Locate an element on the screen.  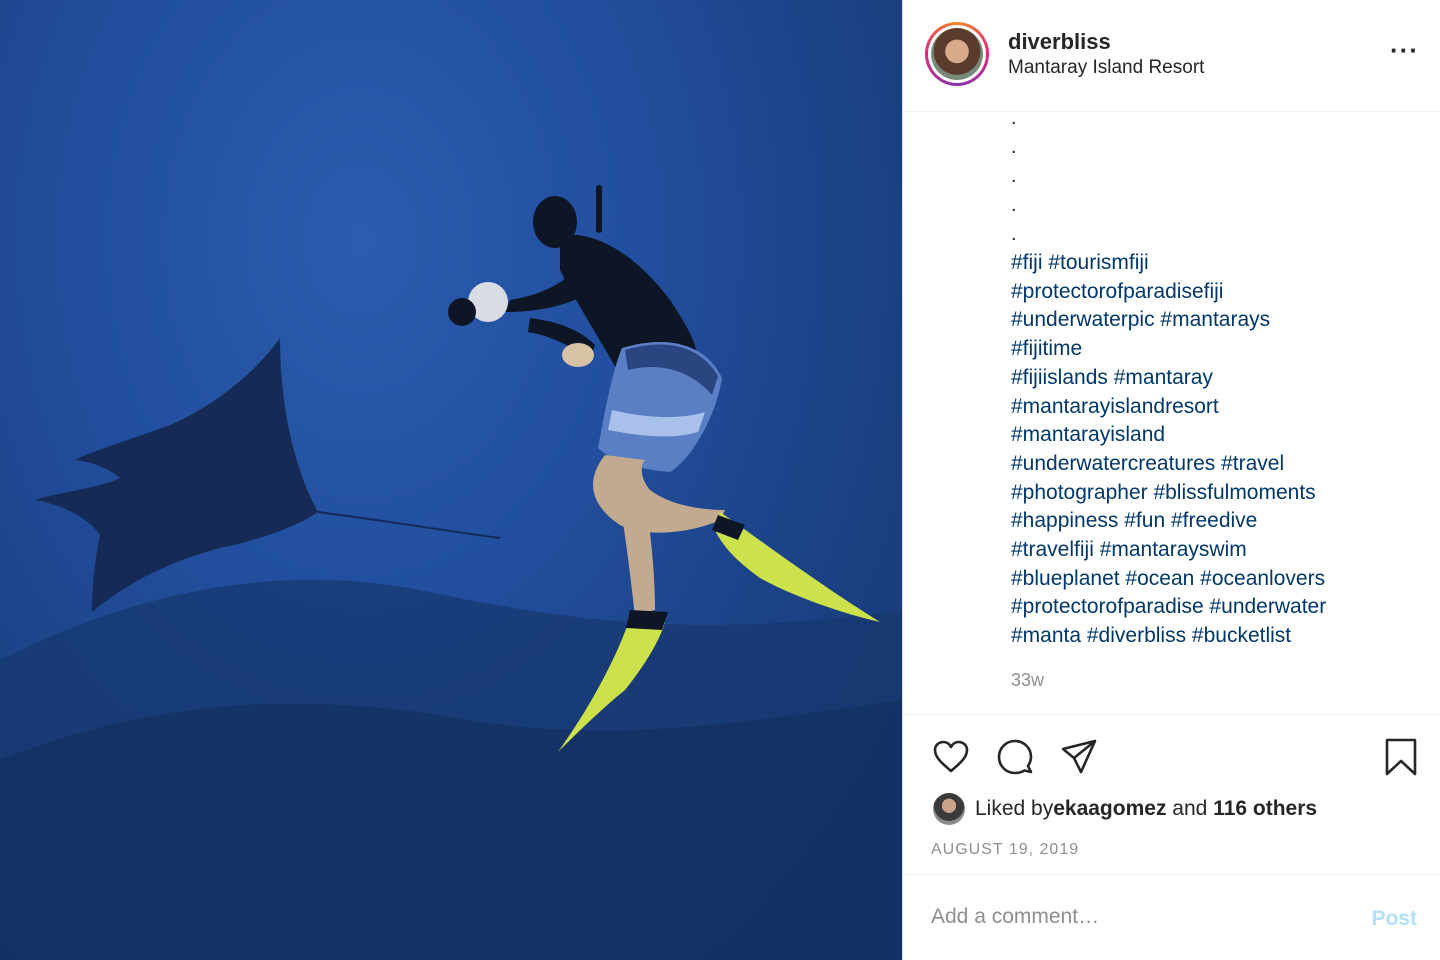
post-date: AUGUST 19, 2019 is located at coordinates (1005, 850).